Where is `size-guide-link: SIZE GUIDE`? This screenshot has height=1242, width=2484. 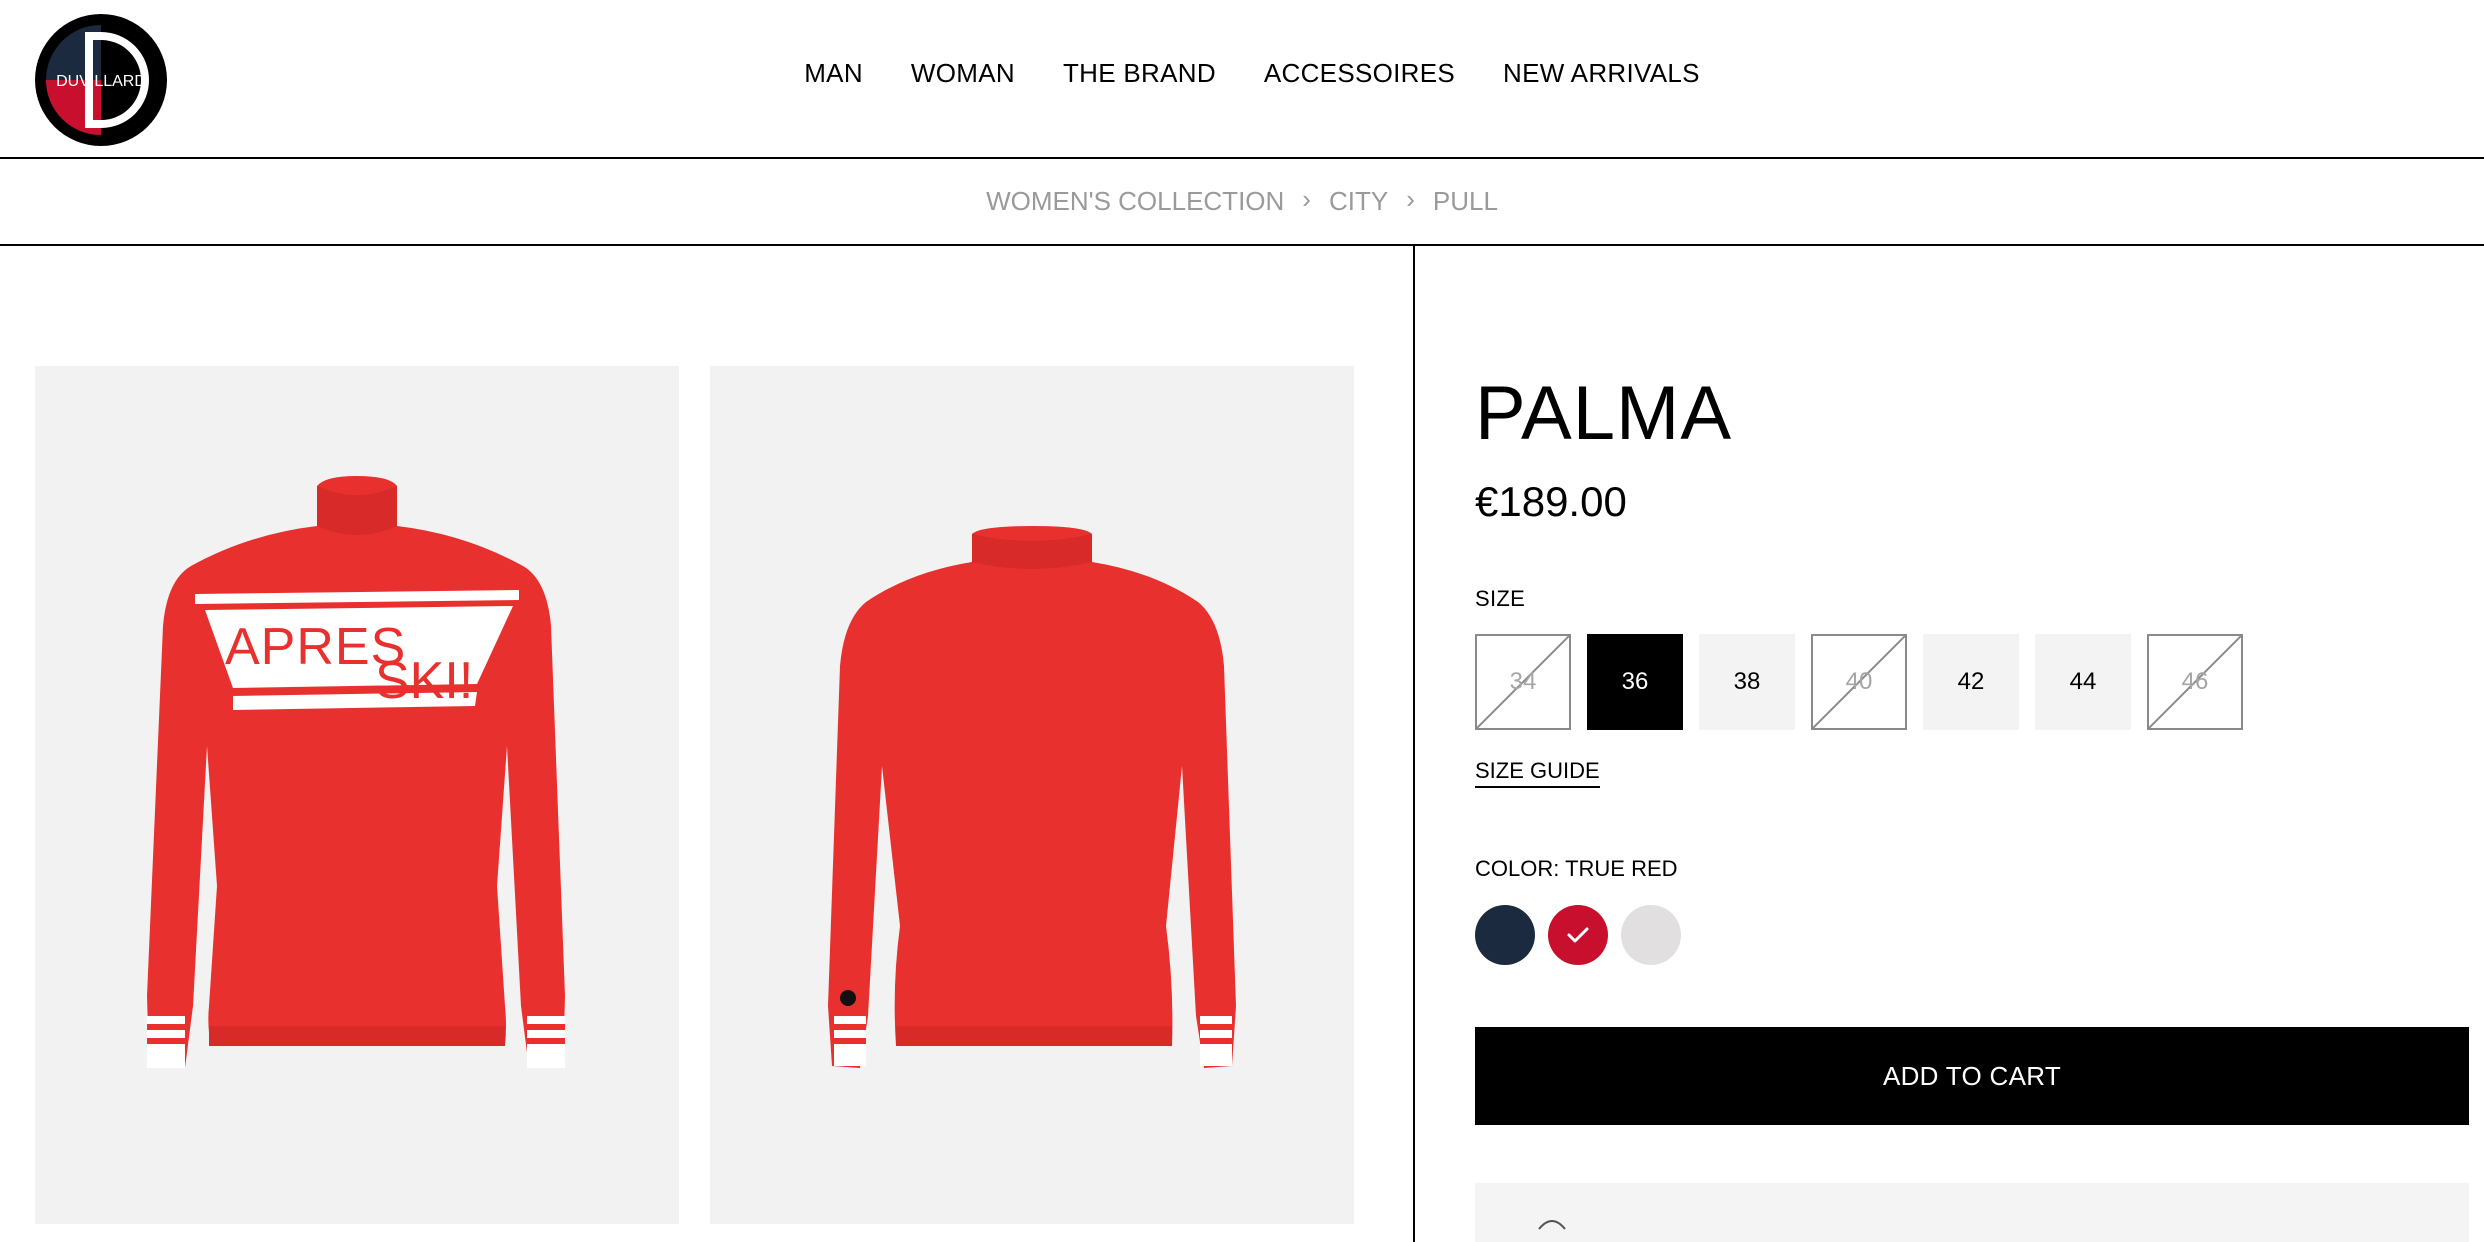
size-guide-link: SIZE GUIDE is located at coordinates (1537, 773).